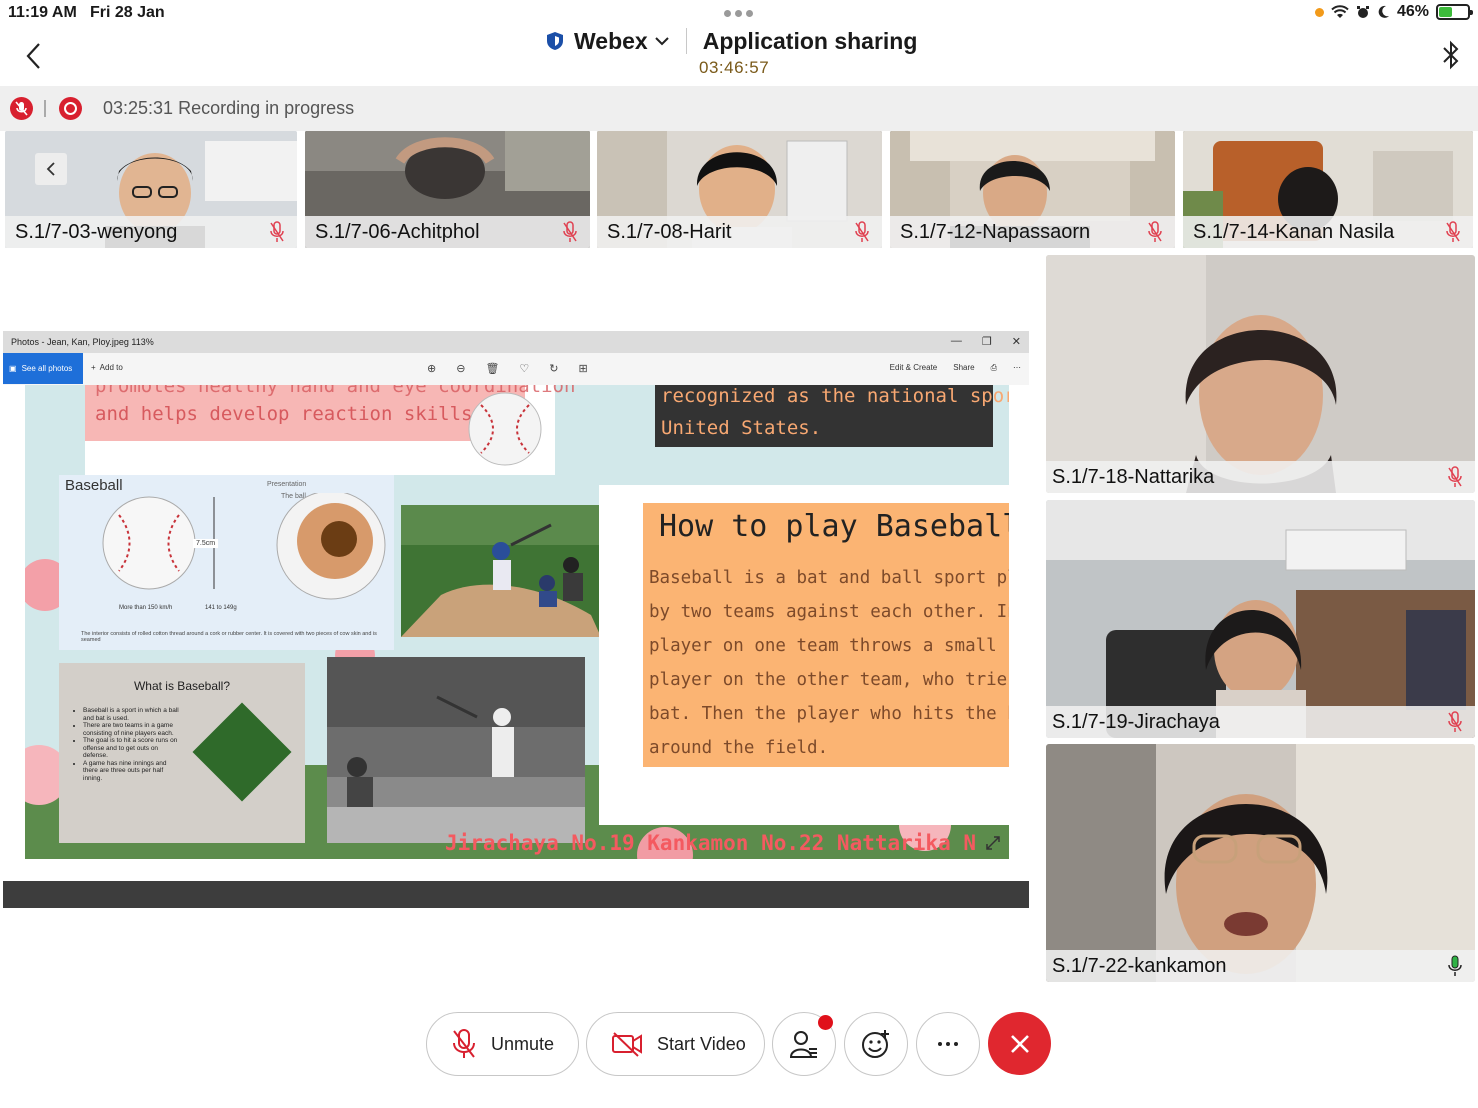 This screenshot has height=1108, width=1478. What do you see at coordinates (993, 367) in the screenshot?
I see `print-icon: ⎙` at bounding box center [993, 367].